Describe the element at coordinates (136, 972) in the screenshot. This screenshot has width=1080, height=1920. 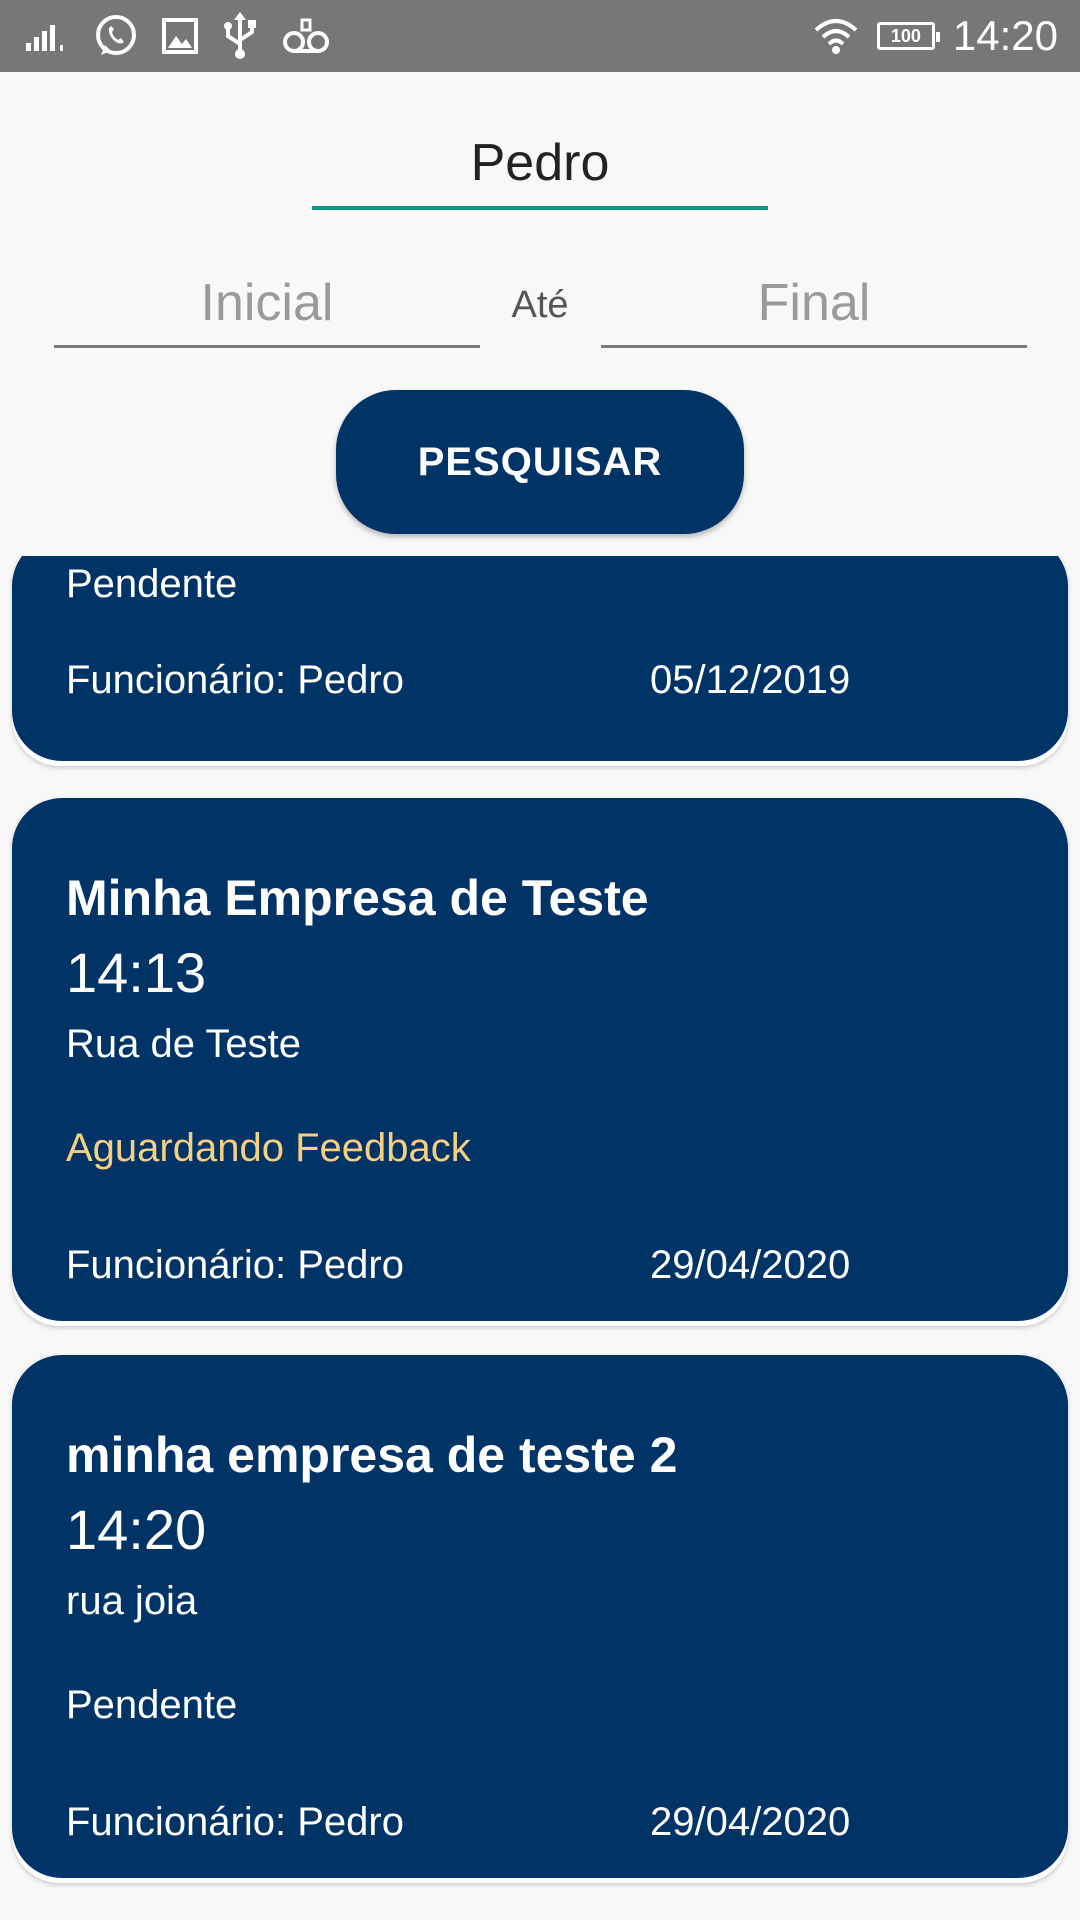
I see `record-time: 14:13` at that location.